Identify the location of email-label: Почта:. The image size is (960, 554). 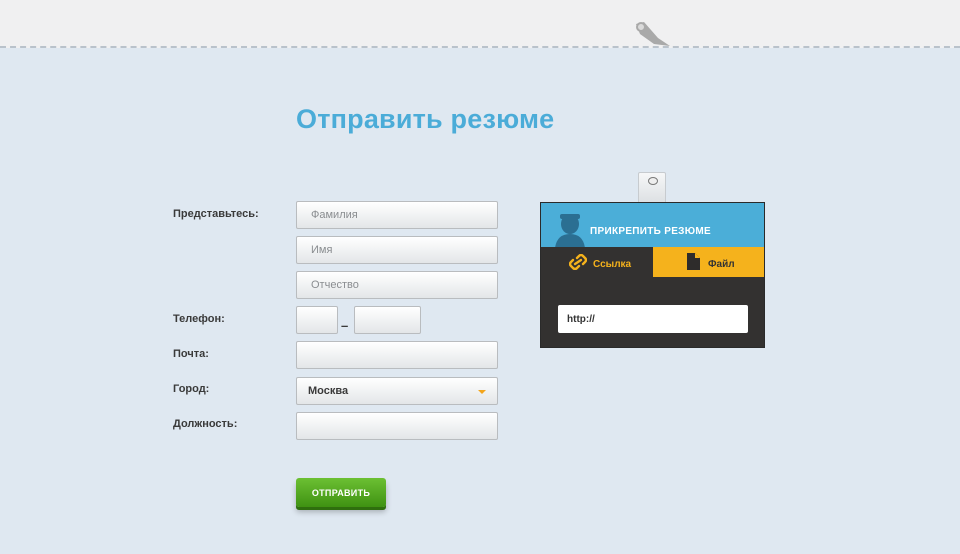
(191, 354).